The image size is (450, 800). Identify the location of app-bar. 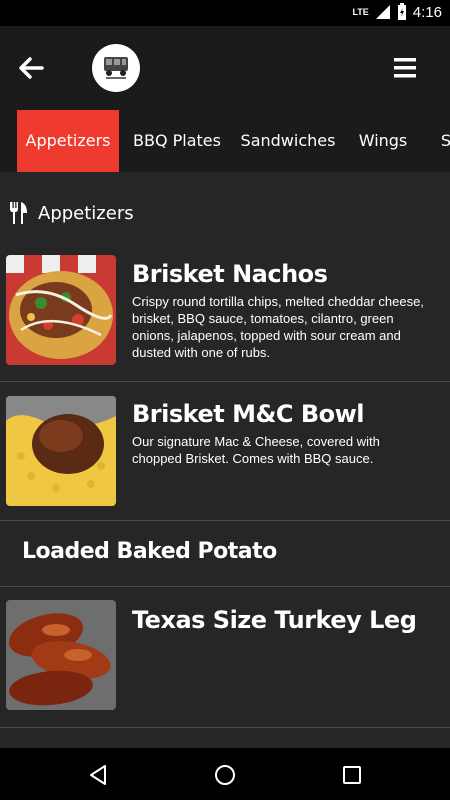
(225, 68).